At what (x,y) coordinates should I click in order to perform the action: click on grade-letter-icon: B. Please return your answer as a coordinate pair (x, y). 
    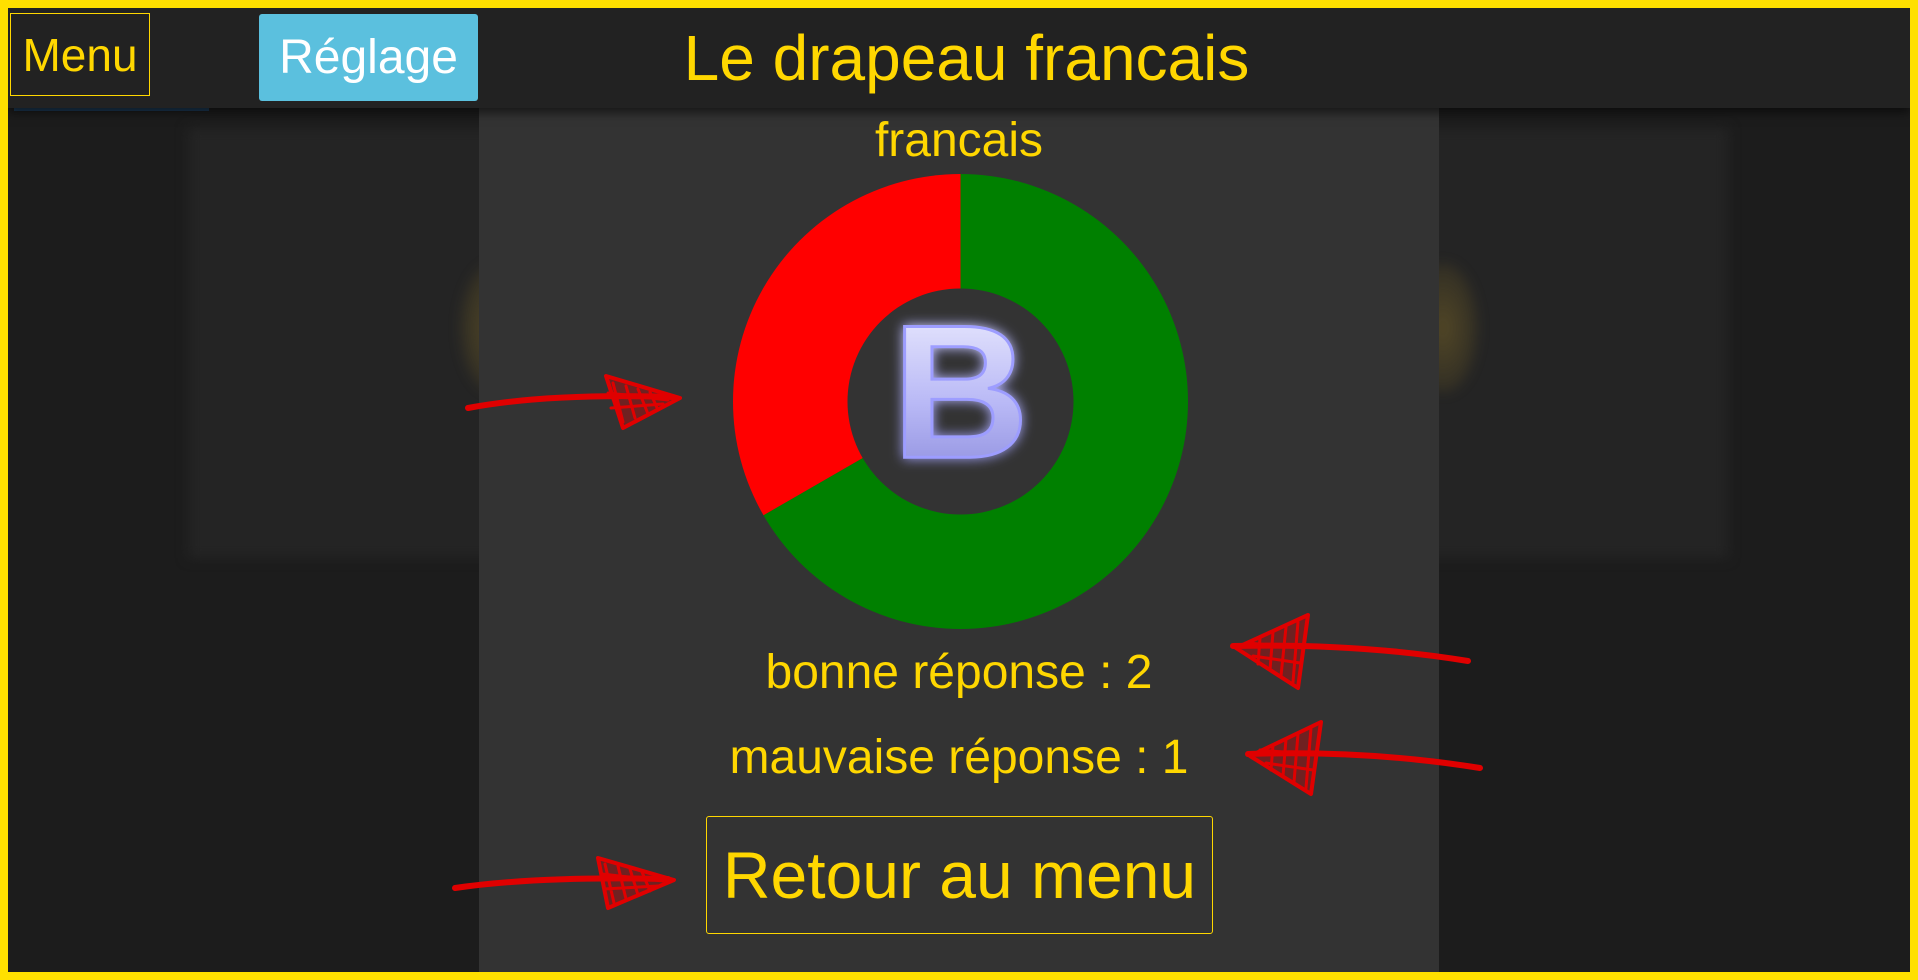
    Looking at the image, I should click on (960, 392).